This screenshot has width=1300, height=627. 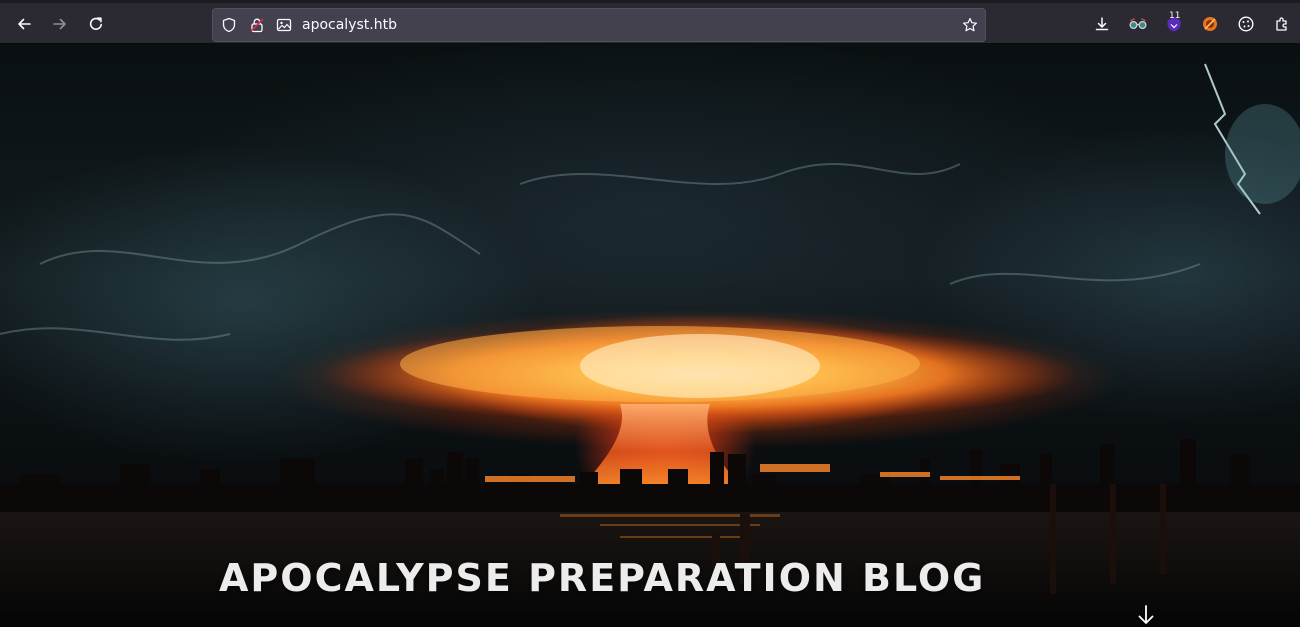 I want to click on shield-icon, so click(x=229, y=25).